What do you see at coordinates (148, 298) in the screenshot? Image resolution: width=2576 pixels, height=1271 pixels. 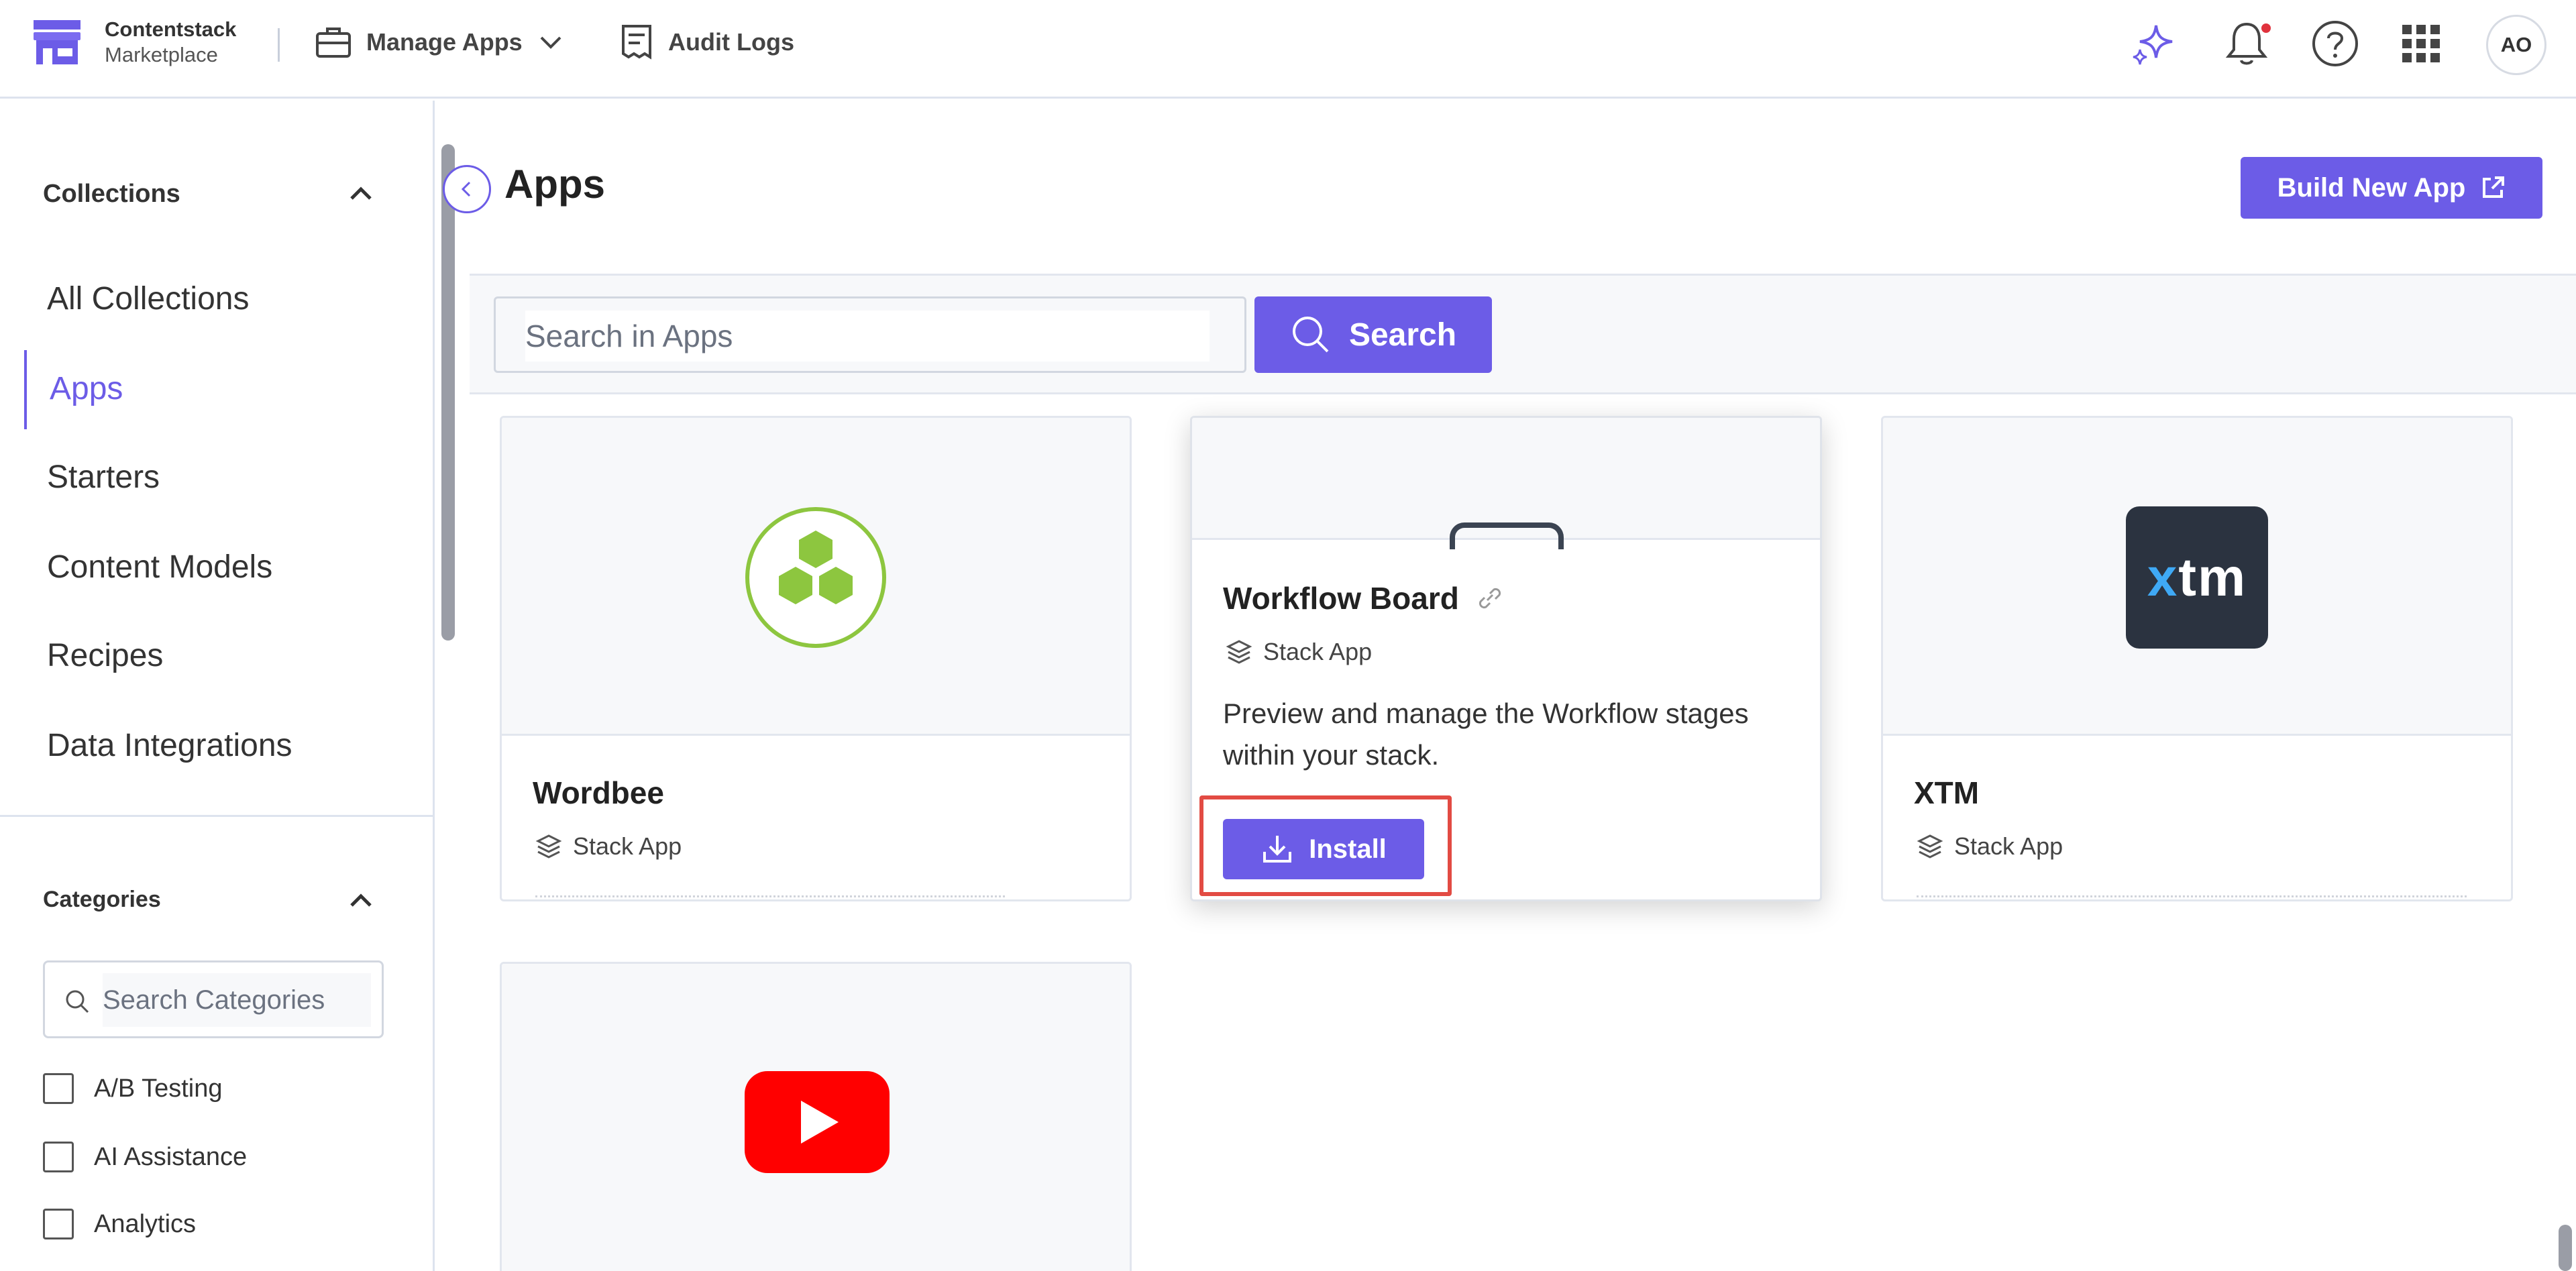 I see `sidebar-item-all-collections: All Collections` at bounding box center [148, 298].